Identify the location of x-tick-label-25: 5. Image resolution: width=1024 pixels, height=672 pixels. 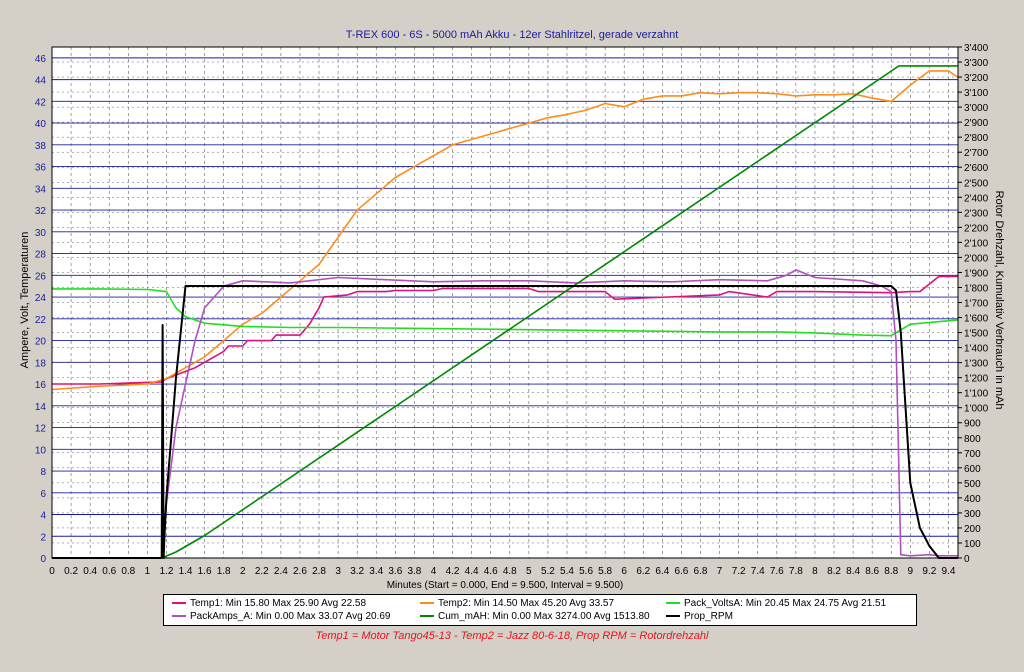
(529, 571).